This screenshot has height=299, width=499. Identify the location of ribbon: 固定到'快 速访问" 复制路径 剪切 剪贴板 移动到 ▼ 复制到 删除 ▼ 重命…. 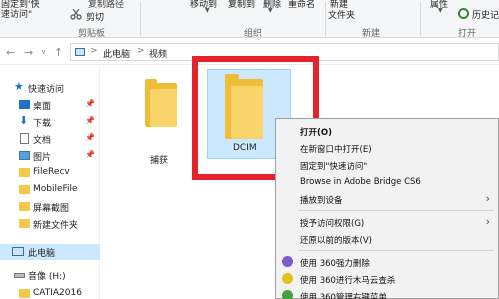
(249, 19).